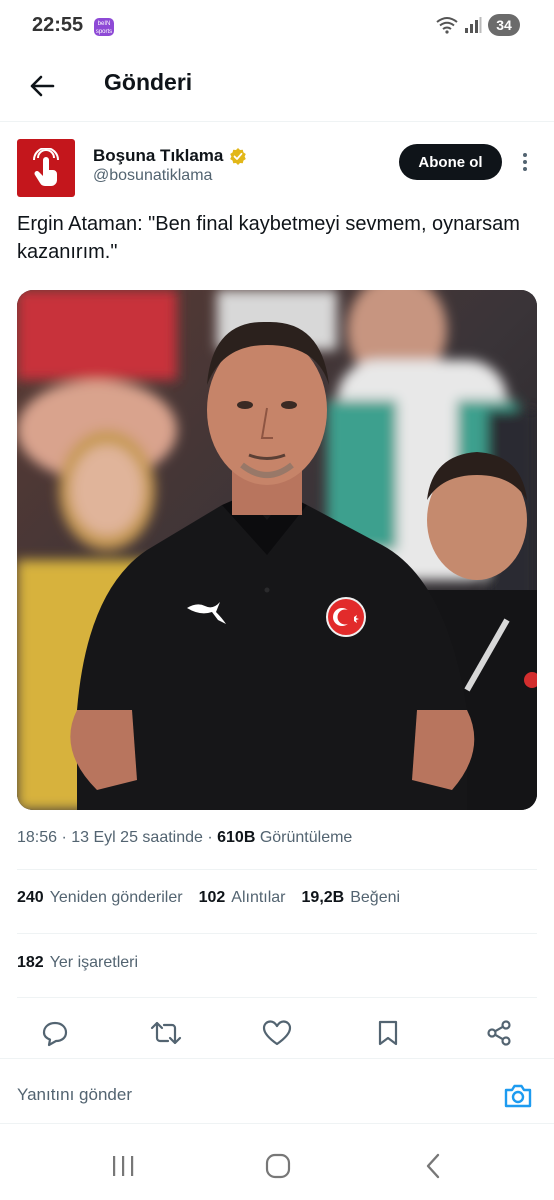  I want to click on arrow-left-icon, so click(42, 86).